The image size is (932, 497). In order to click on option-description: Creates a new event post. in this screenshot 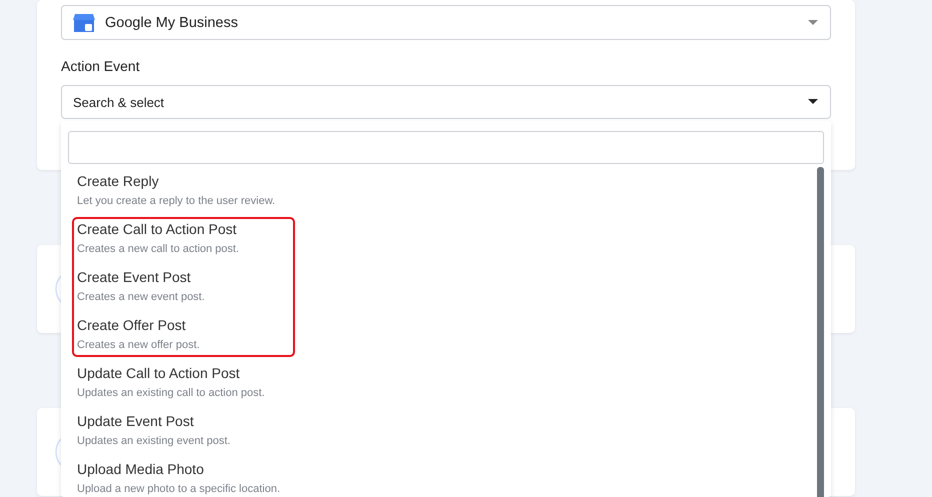, I will do `click(141, 297)`.